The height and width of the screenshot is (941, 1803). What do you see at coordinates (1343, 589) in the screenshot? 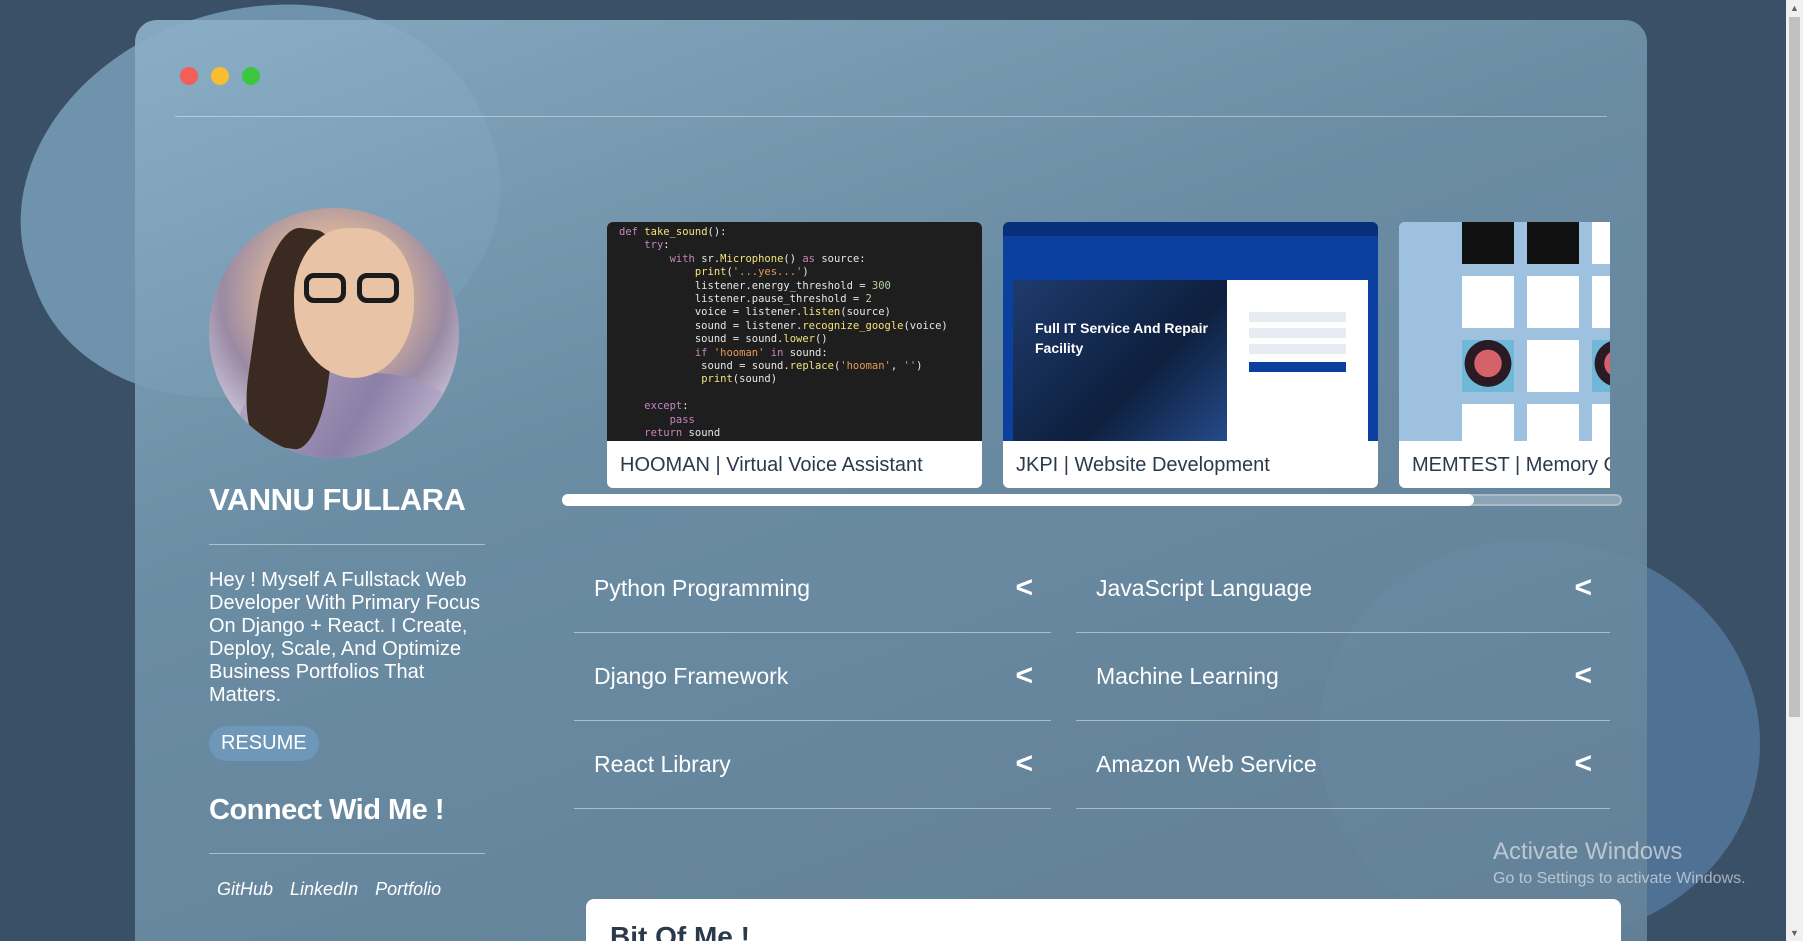
I see `skill-item: JavaScript Language <` at bounding box center [1343, 589].